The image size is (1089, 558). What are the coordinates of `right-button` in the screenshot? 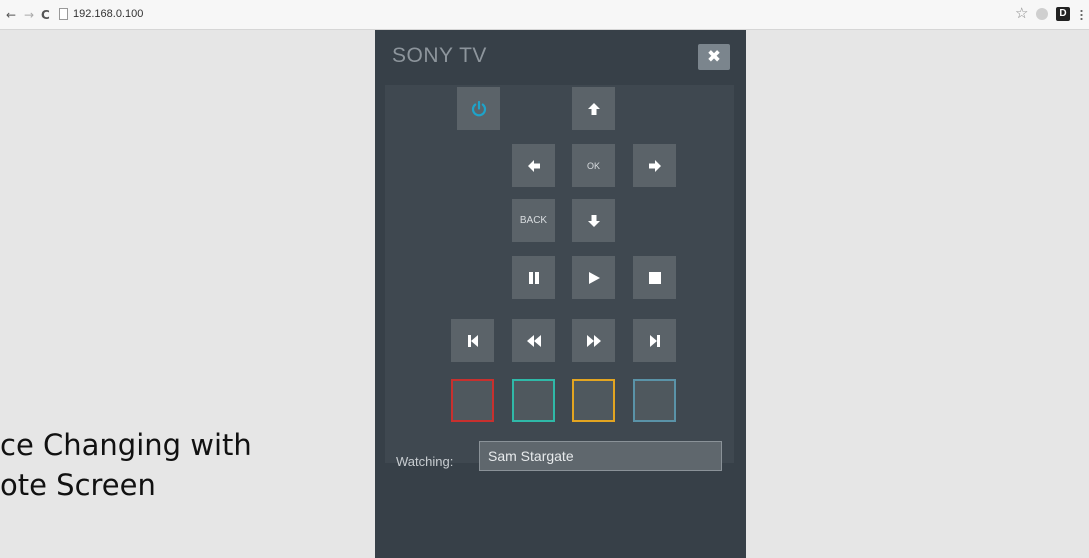 It's located at (654, 165).